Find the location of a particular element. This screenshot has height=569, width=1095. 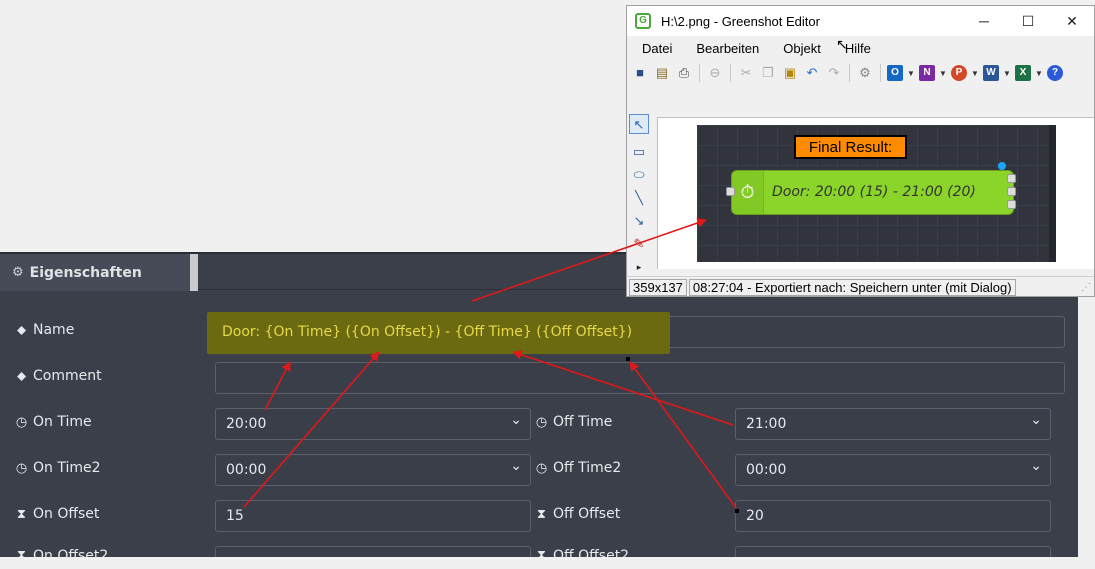

comment-label: ⬥ Comment is located at coordinates (58, 376).